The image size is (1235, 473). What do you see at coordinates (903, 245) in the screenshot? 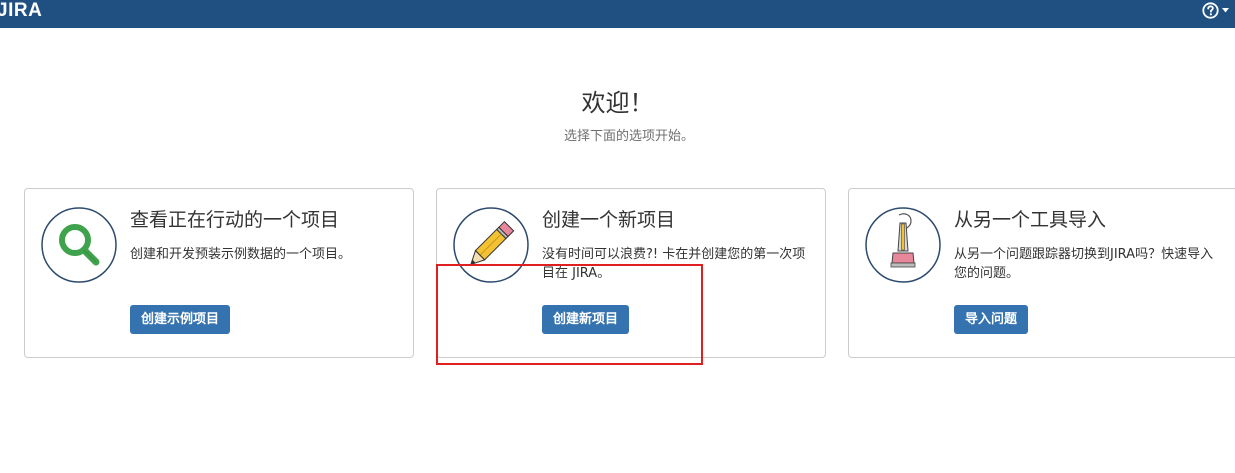
I see `vacuum-cleaner-icon` at bounding box center [903, 245].